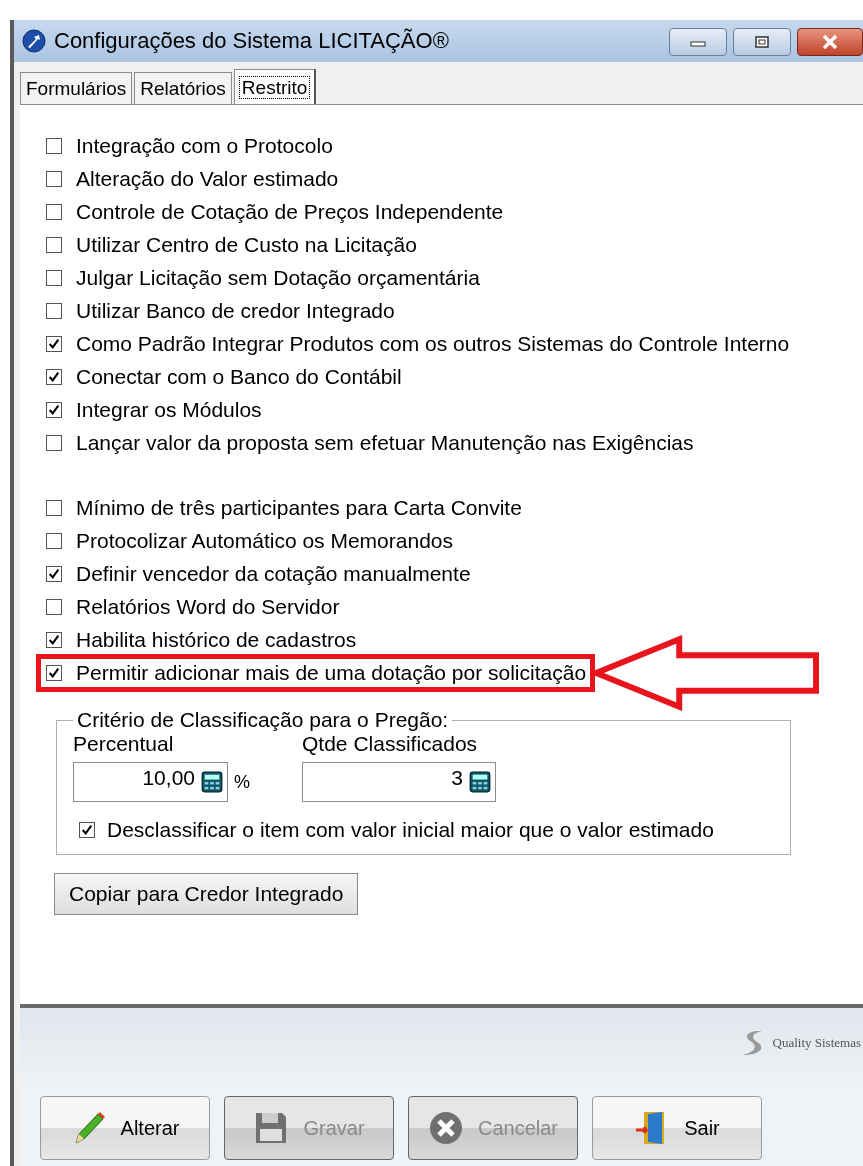  Describe the element at coordinates (385, 442) in the screenshot. I see `checkbox-label: Lançar valor da proposta sem efetuar Manutenção nas Exigências` at that location.